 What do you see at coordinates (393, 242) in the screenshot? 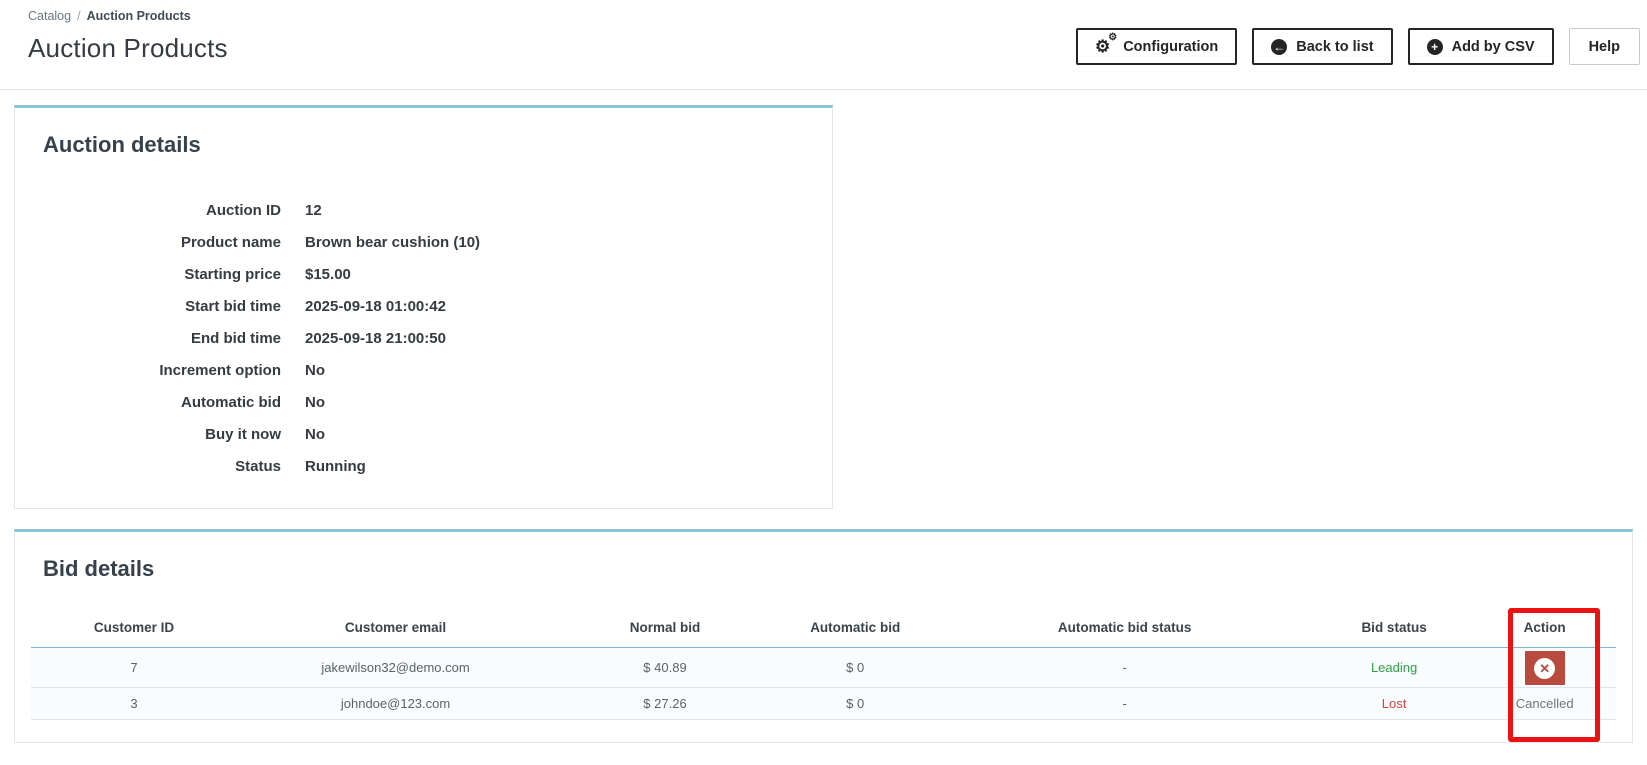
I see `field-value: Brown bear cushion (10)` at bounding box center [393, 242].